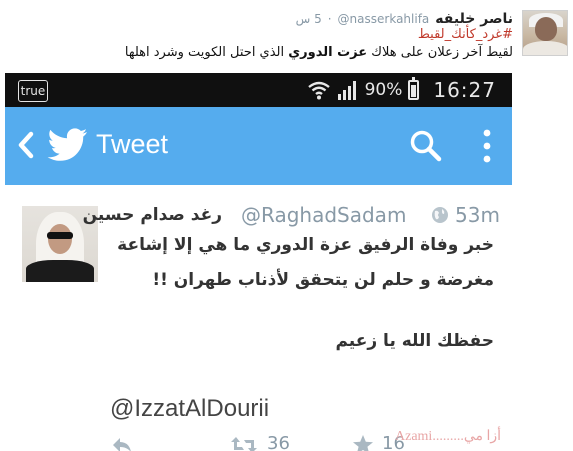  I want to click on twitter-bird-icon, so click(67, 144).